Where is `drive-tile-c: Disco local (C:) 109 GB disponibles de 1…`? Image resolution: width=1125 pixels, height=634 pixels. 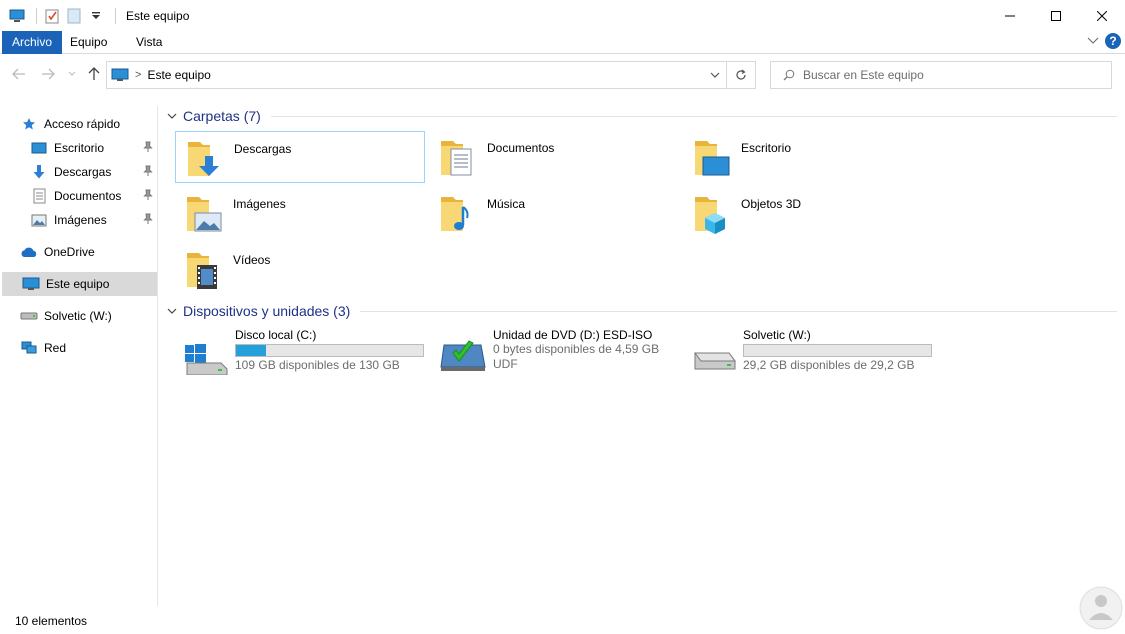 drive-tile-c: Disco local (C:) 109 GB disponibles de 1… is located at coordinates (302, 353).